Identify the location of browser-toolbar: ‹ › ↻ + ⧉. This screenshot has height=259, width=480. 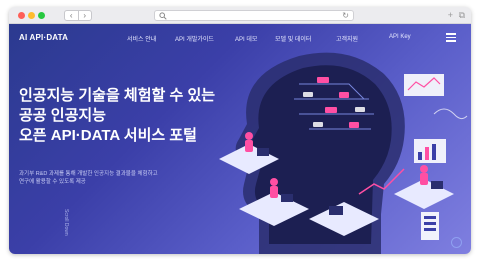
(240, 15).